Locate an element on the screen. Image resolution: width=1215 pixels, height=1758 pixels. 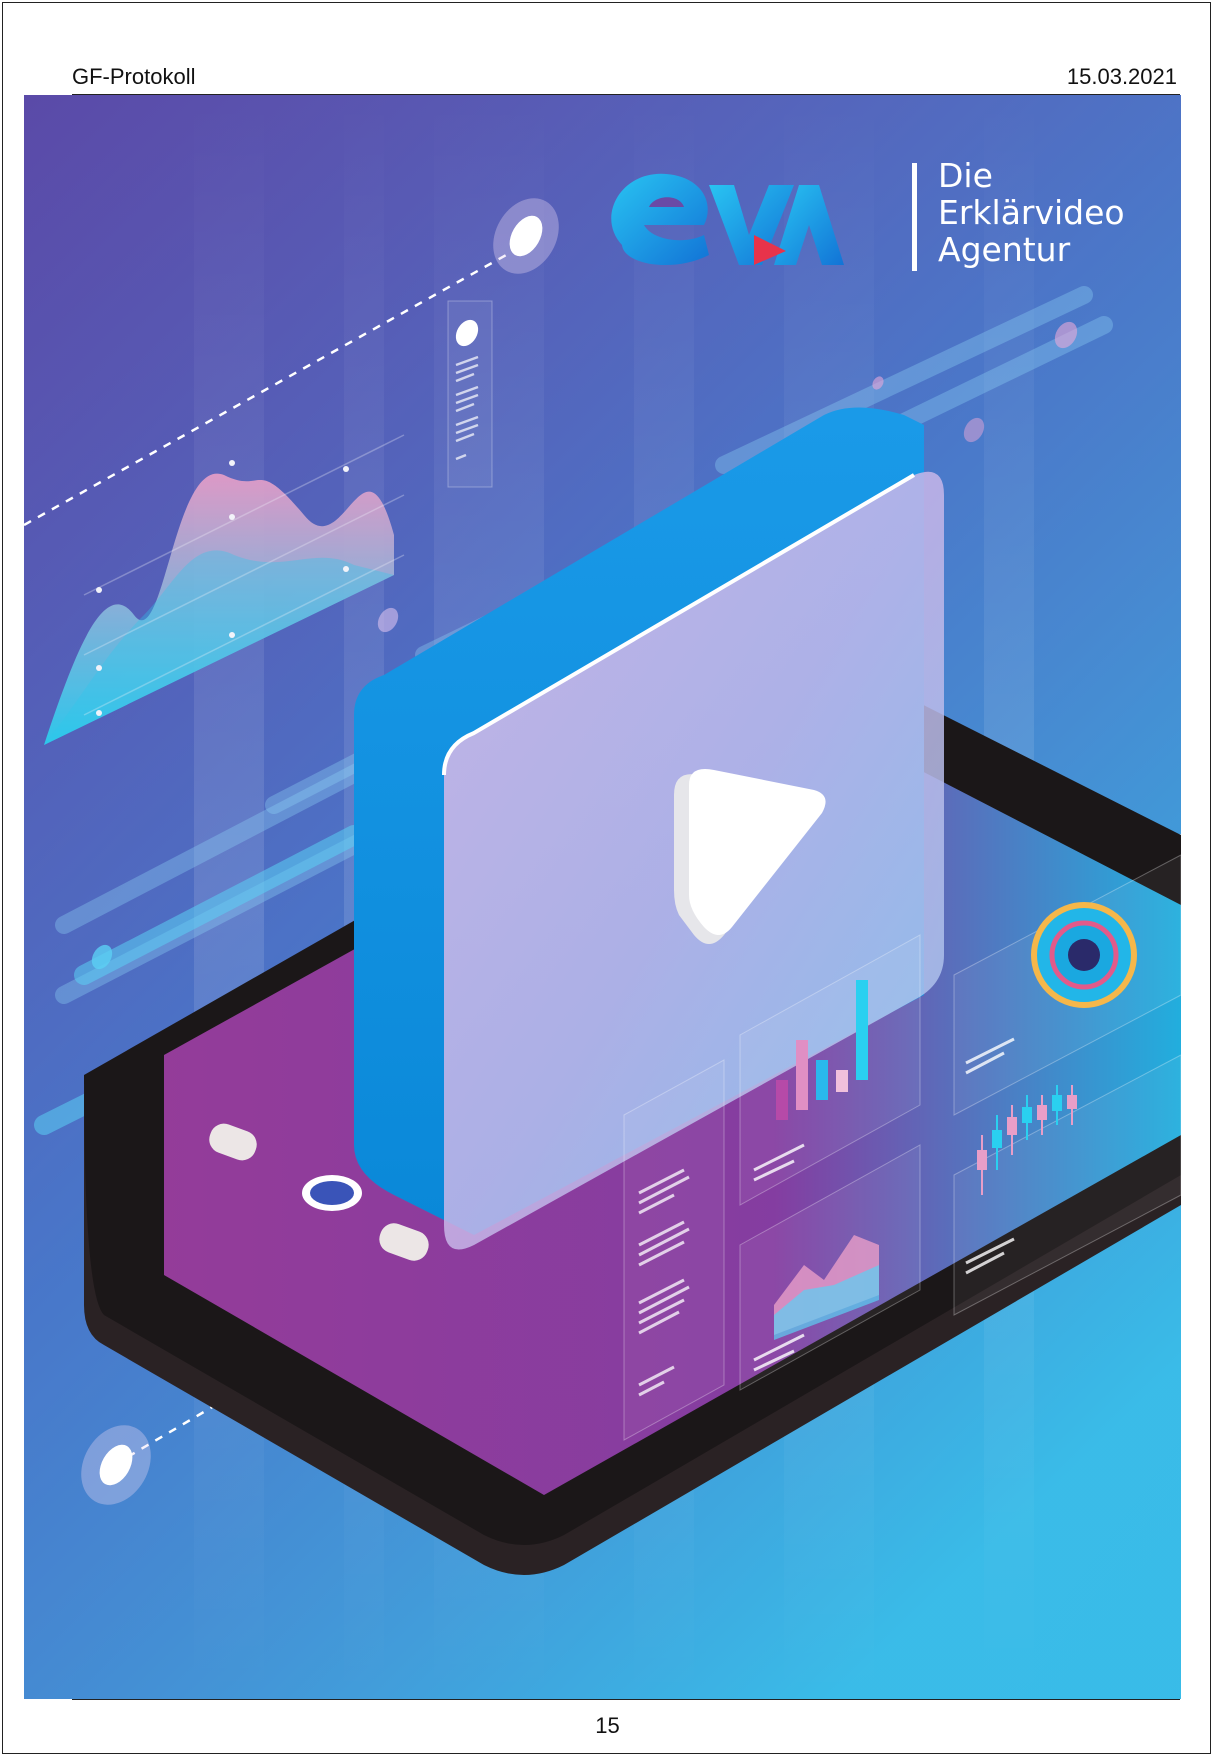
header-date: 15.03.2021 is located at coordinates (1121, 76).